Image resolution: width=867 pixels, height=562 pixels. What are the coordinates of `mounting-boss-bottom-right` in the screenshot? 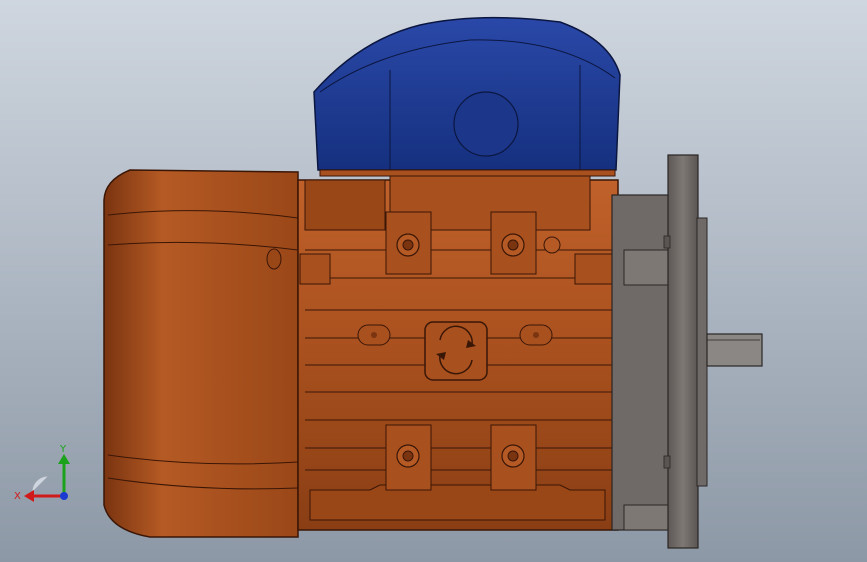 It's located at (513, 457).